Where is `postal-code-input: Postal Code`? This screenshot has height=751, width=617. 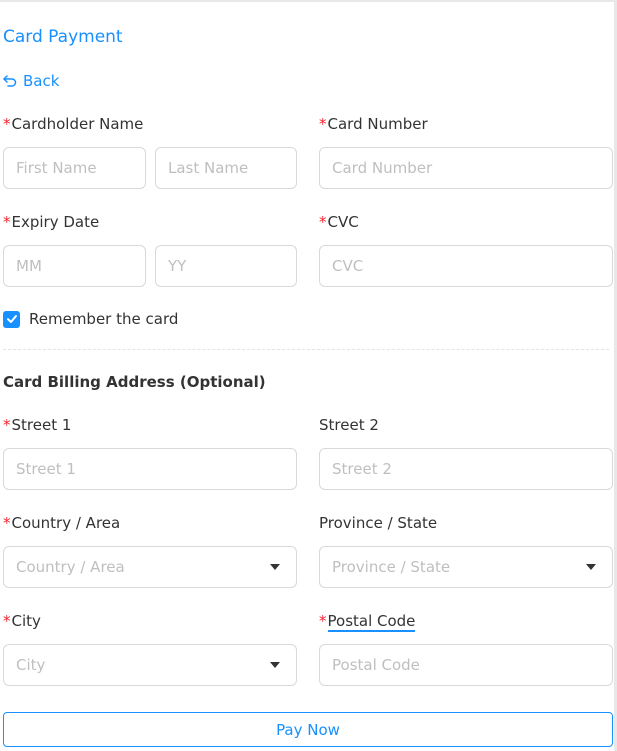 postal-code-input: Postal Code is located at coordinates (466, 665).